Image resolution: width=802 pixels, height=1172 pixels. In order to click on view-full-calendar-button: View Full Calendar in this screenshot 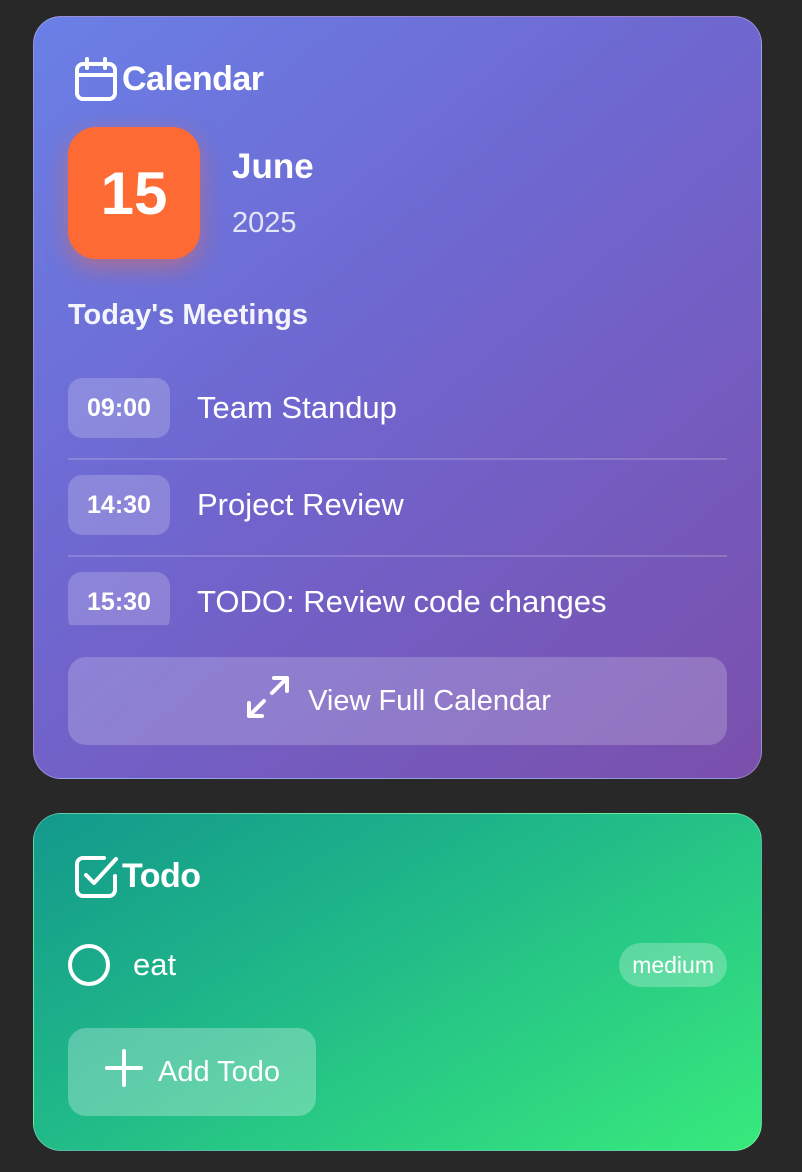, I will do `click(397, 701)`.